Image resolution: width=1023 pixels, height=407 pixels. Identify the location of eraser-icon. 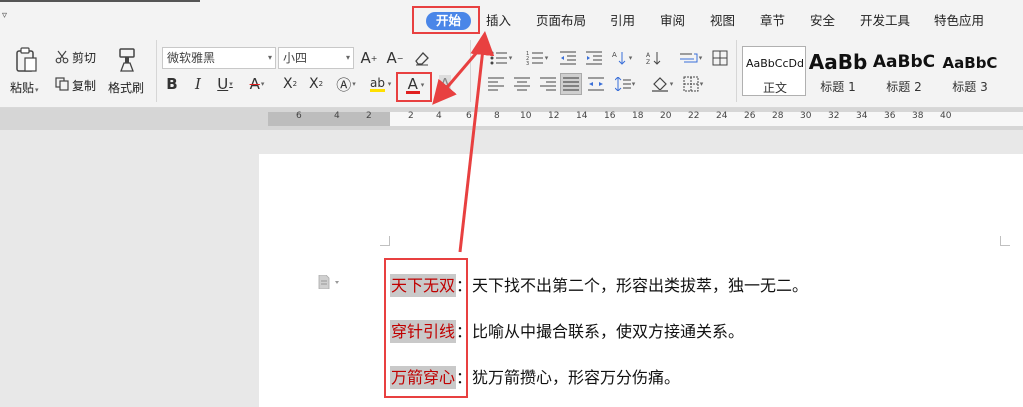
(422, 58).